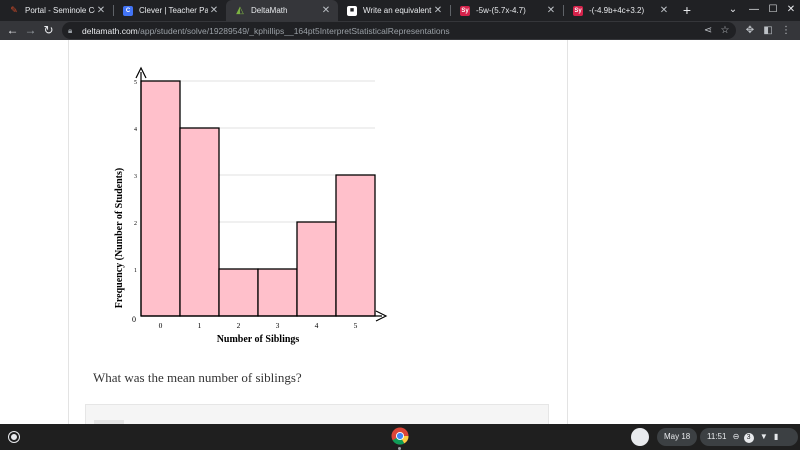 The width and height of the screenshot is (800, 450). Describe the element at coordinates (790, 10) in the screenshot. I see `close-window-icon: ✕` at that location.